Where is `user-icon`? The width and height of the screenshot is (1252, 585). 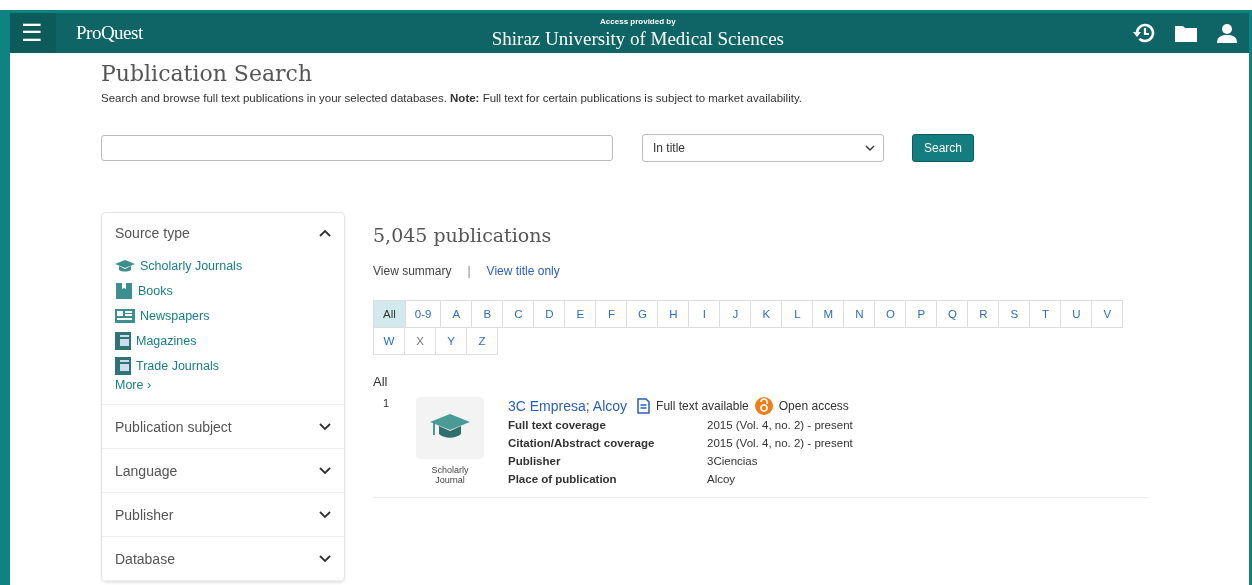 user-icon is located at coordinates (1227, 33).